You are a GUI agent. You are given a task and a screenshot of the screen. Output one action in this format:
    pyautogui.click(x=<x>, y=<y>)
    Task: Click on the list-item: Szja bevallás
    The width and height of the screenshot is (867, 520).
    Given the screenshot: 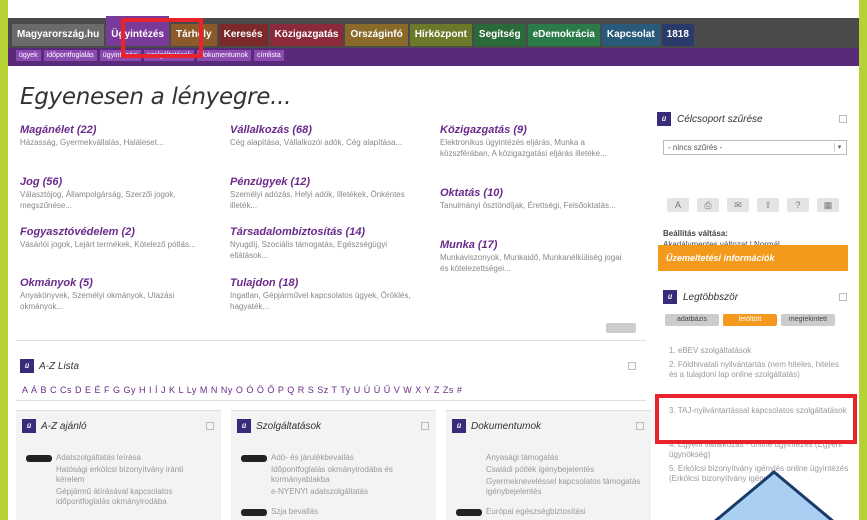 What is the action you would take?
    pyautogui.click(x=348, y=512)
    